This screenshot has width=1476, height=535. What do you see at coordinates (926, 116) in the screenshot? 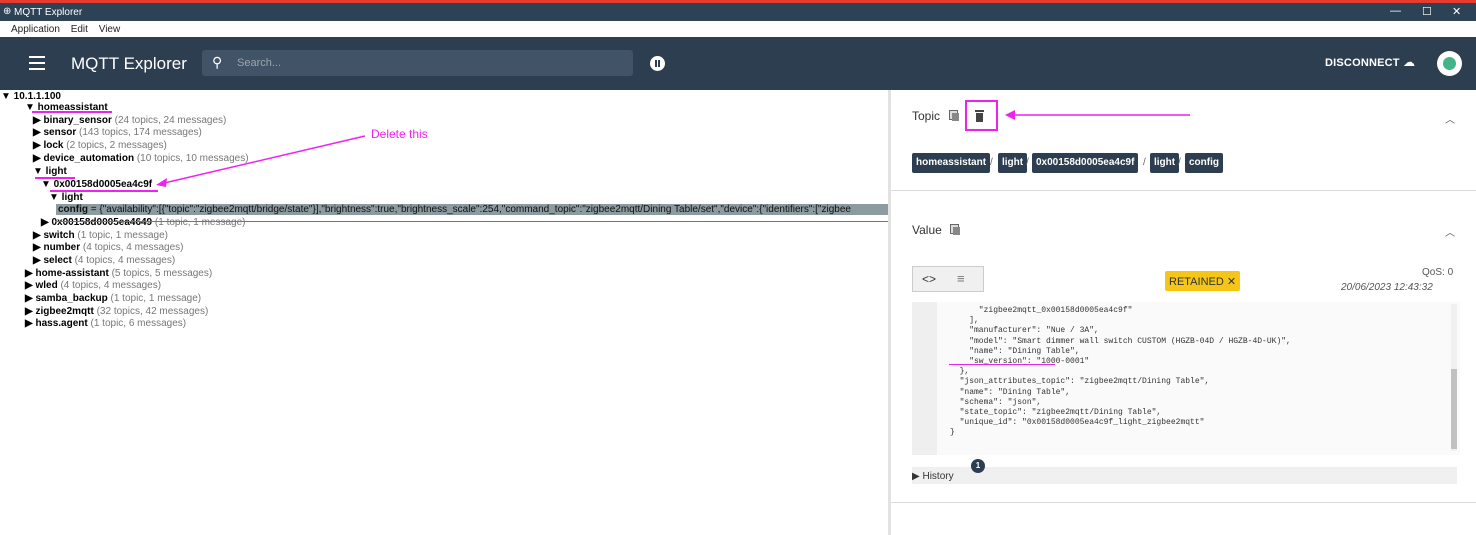
I see `topic-label: Topic` at bounding box center [926, 116].